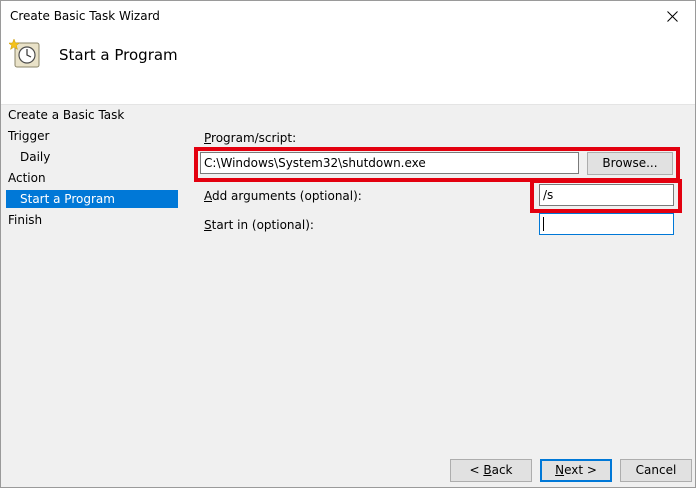  What do you see at coordinates (606, 224) in the screenshot?
I see `start-in-input` at bounding box center [606, 224].